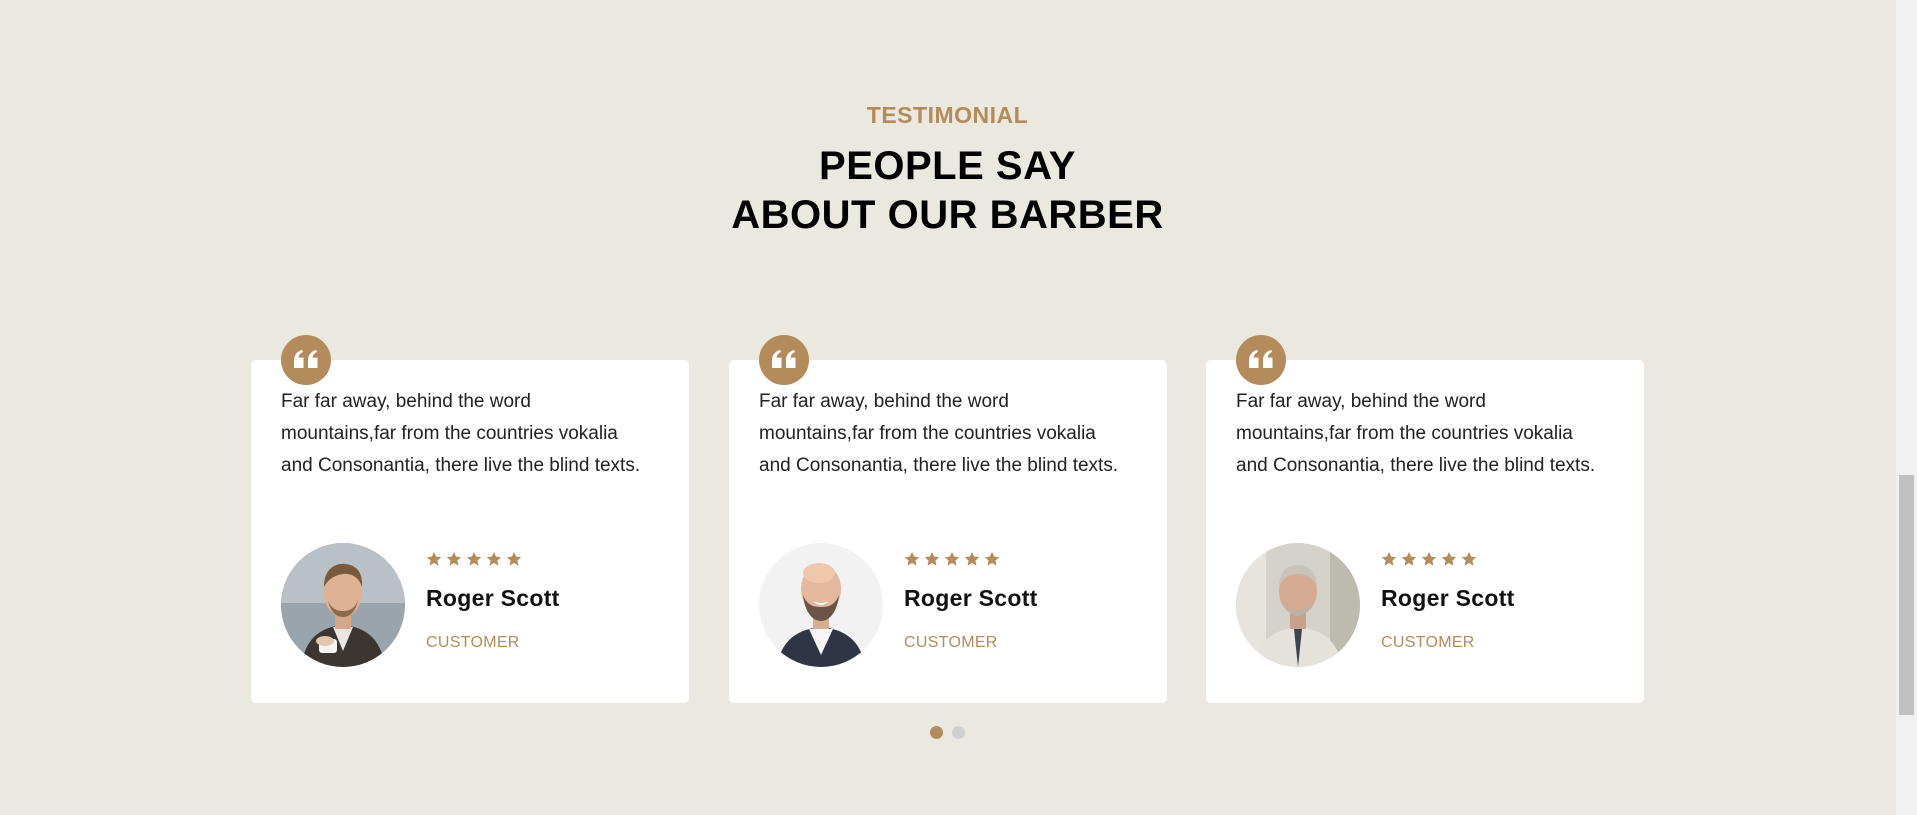  What do you see at coordinates (947, 732) in the screenshot?
I see `carousel-pagination` at bounding box center [947, 732].